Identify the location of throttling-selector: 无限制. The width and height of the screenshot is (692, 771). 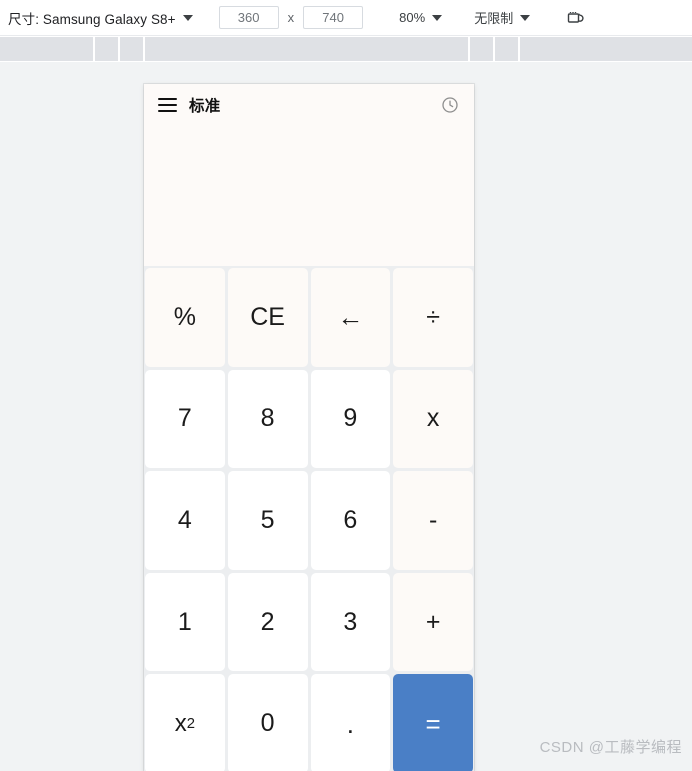
(502, 17).